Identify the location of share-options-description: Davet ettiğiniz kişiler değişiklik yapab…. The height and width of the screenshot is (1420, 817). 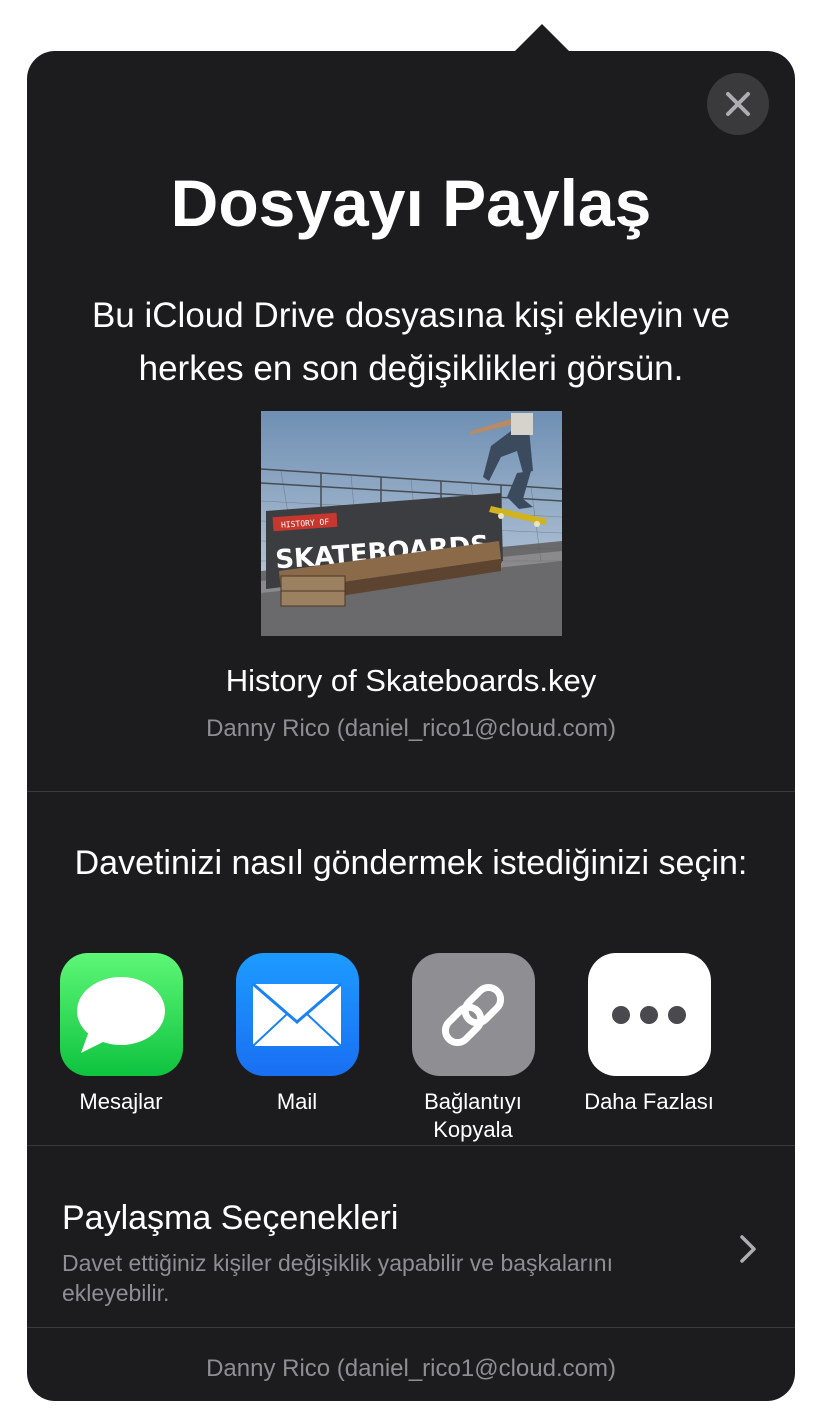
(337, 1278).